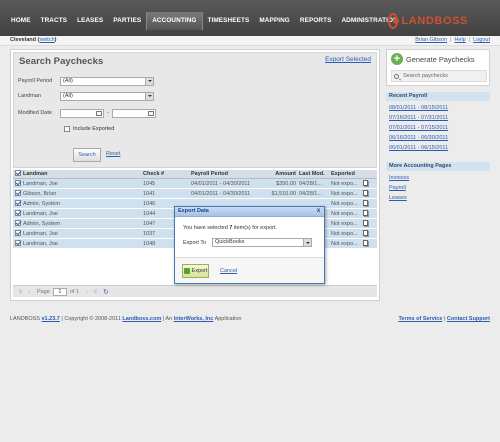 The height and width of the screenshot is (442, 500). I want to click on invoices-link: Invoices, so click(399, 178).